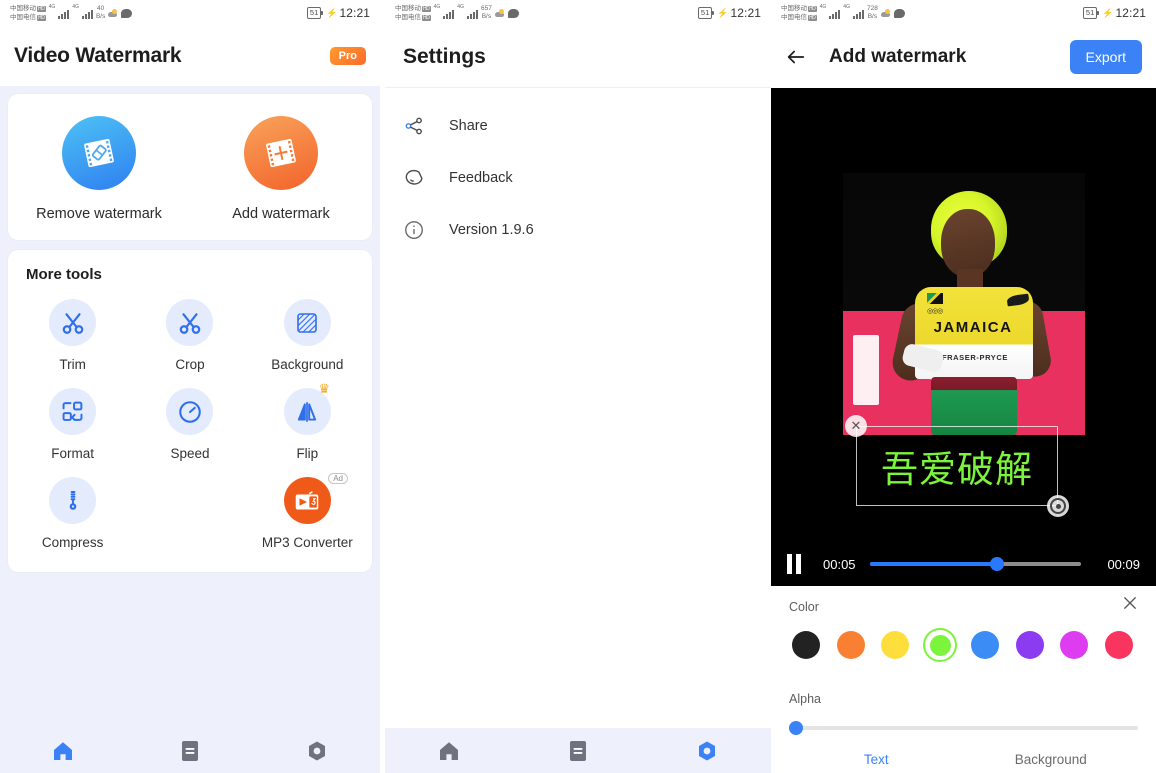  Describe the element at coordinates (985, 645) in the screenshot. I see `color-swatch-blue` at that location.